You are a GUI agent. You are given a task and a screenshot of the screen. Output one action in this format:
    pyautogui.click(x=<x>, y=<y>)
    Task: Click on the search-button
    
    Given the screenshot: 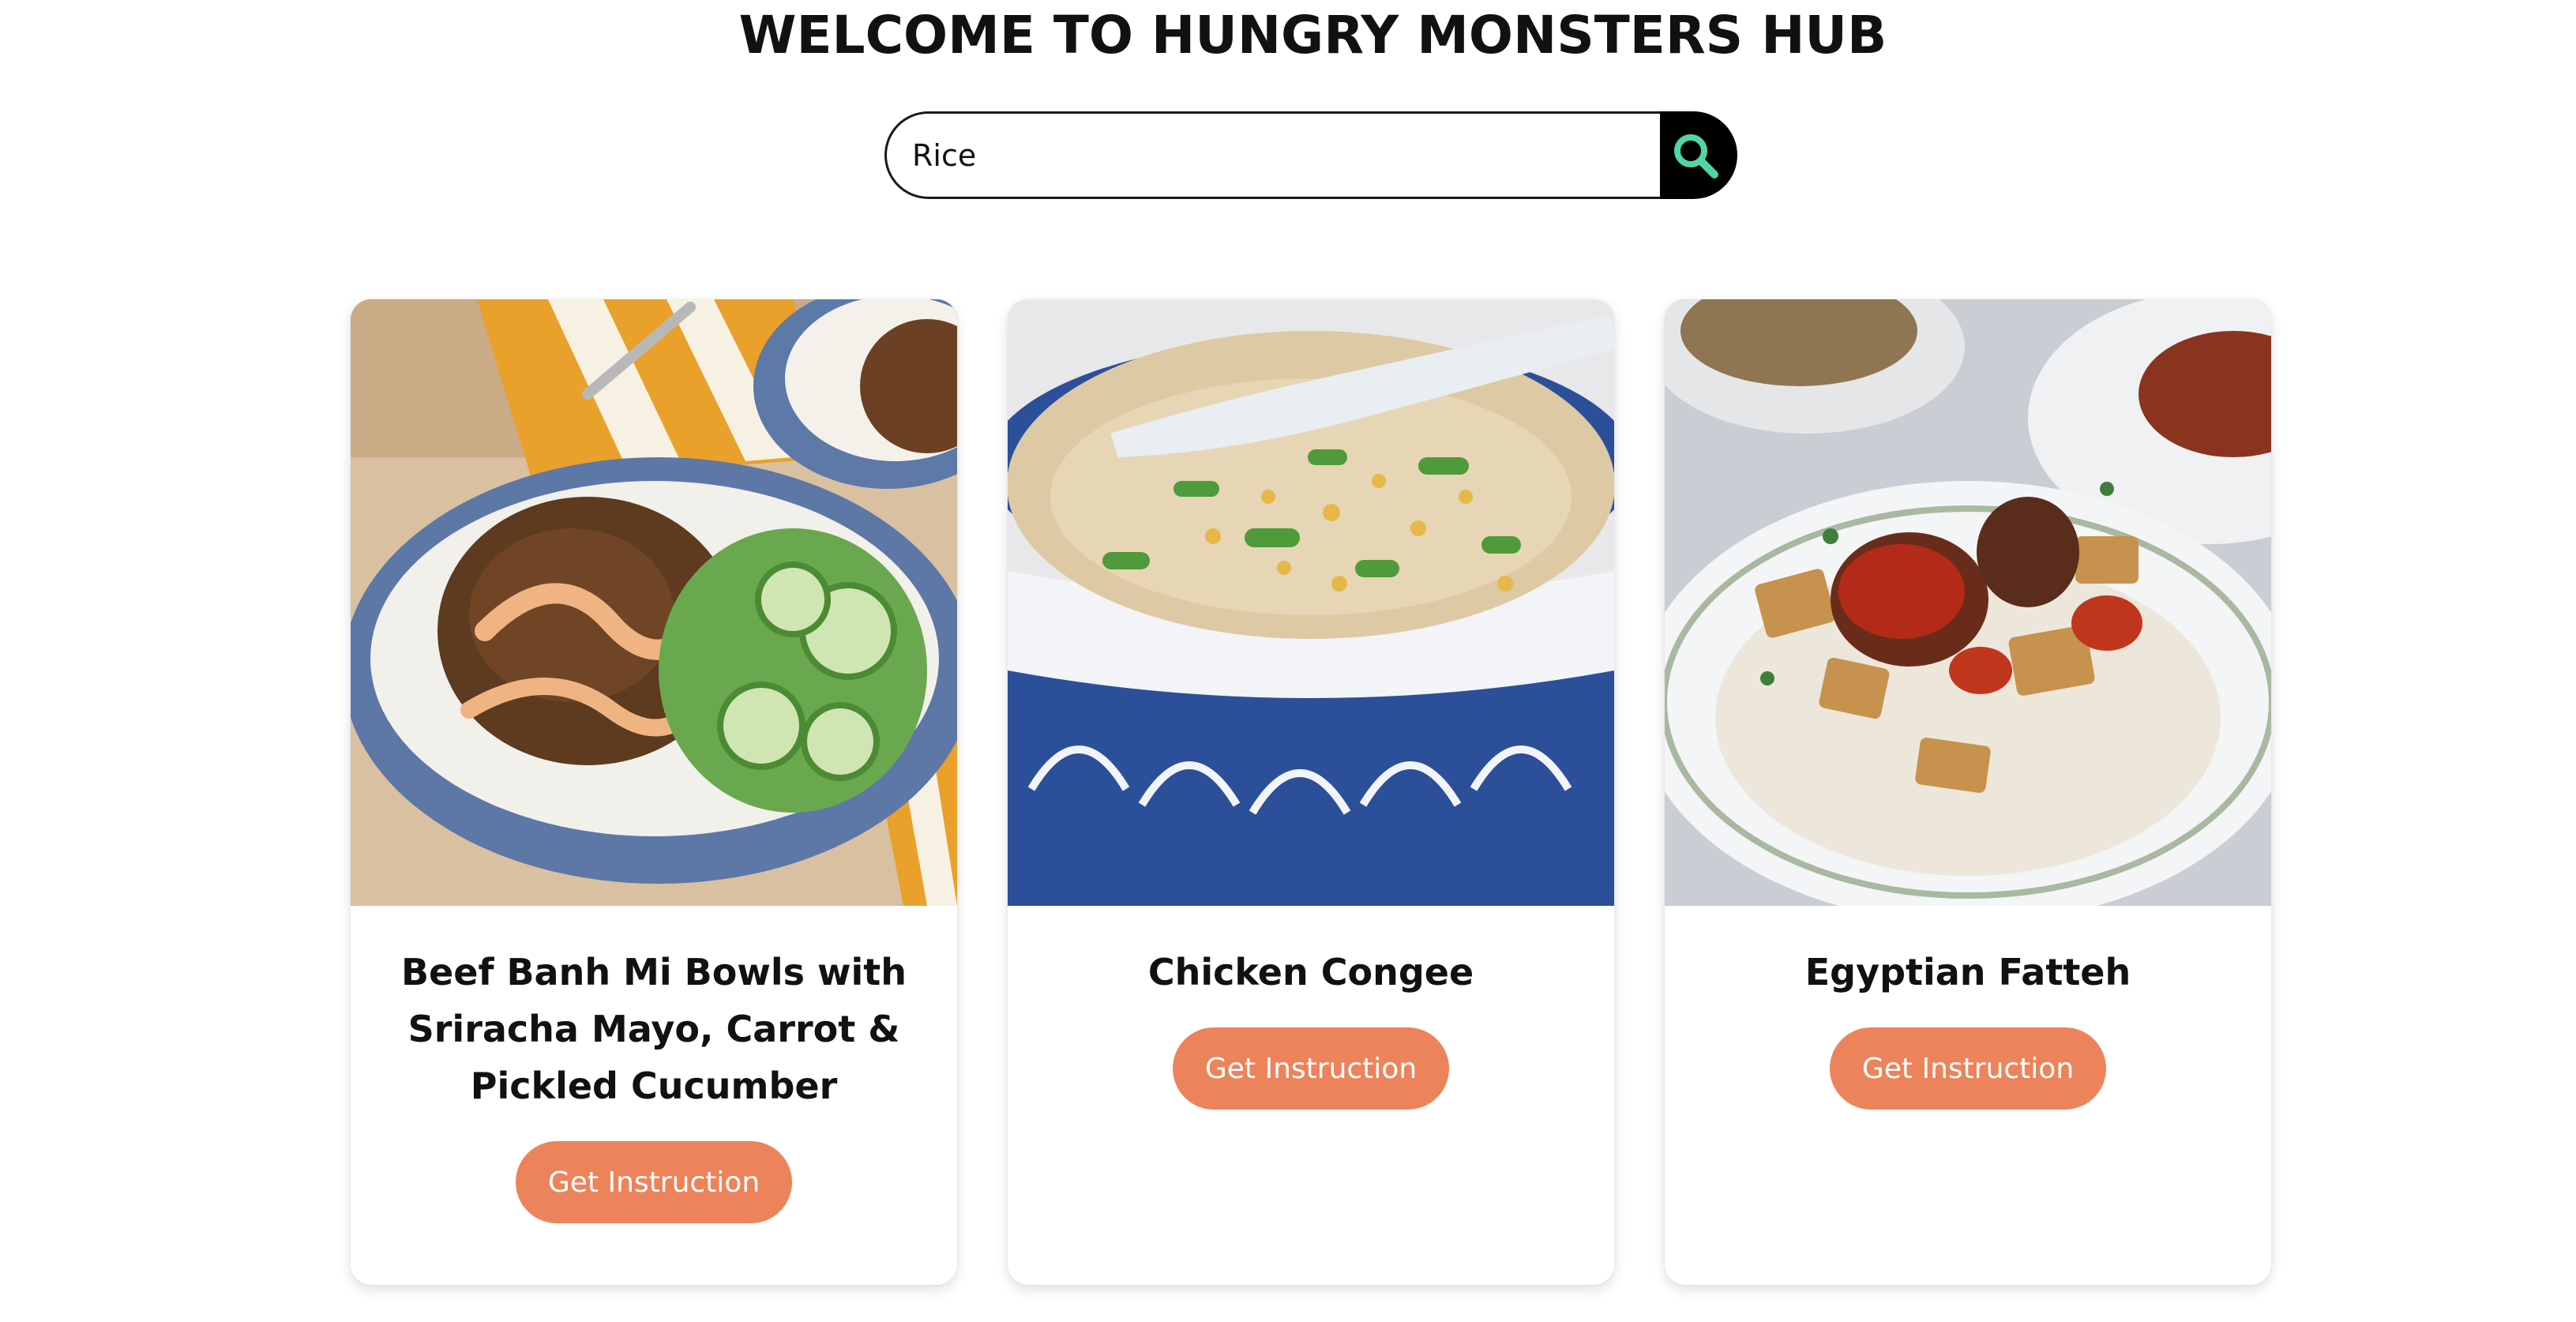 What is the action you would take?
    pyautogui.click(x=1698, y=155)
    